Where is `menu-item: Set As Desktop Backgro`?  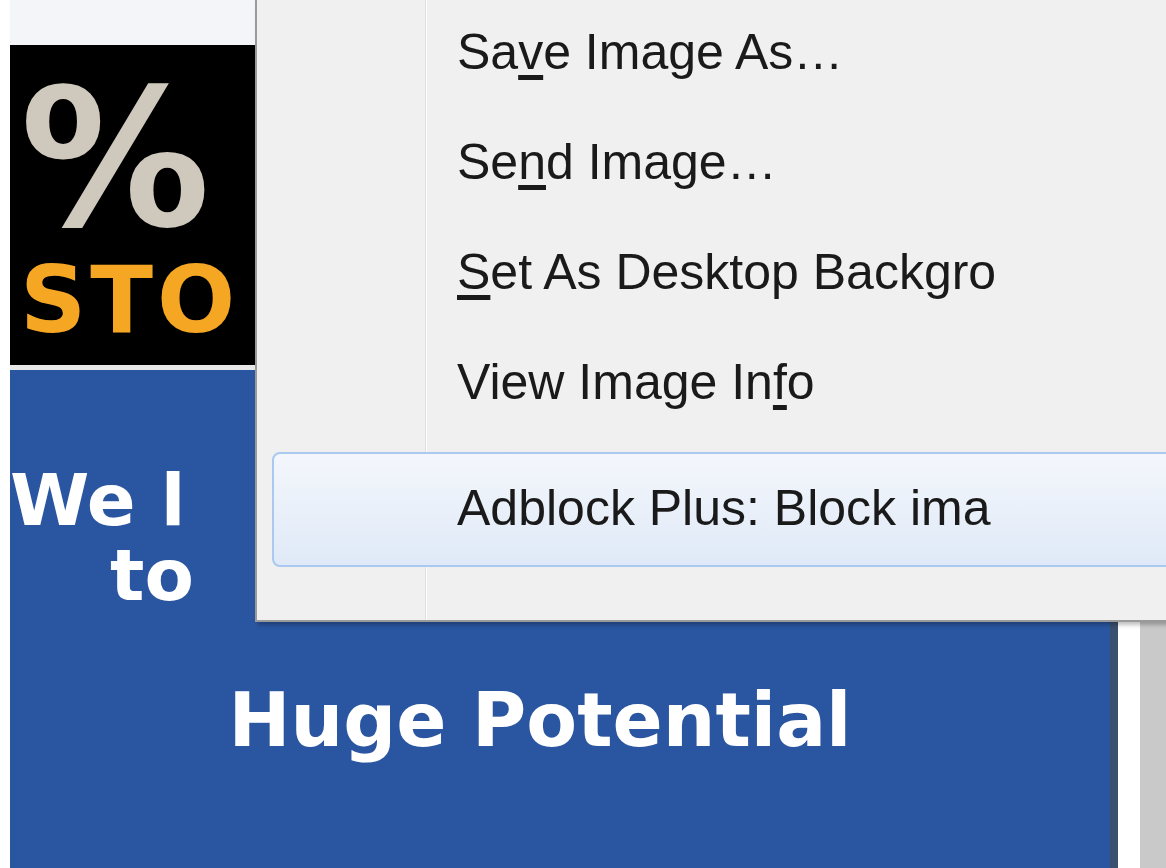 menu-item: Set As Desktop Backgro is located at coordinates (719, 275).